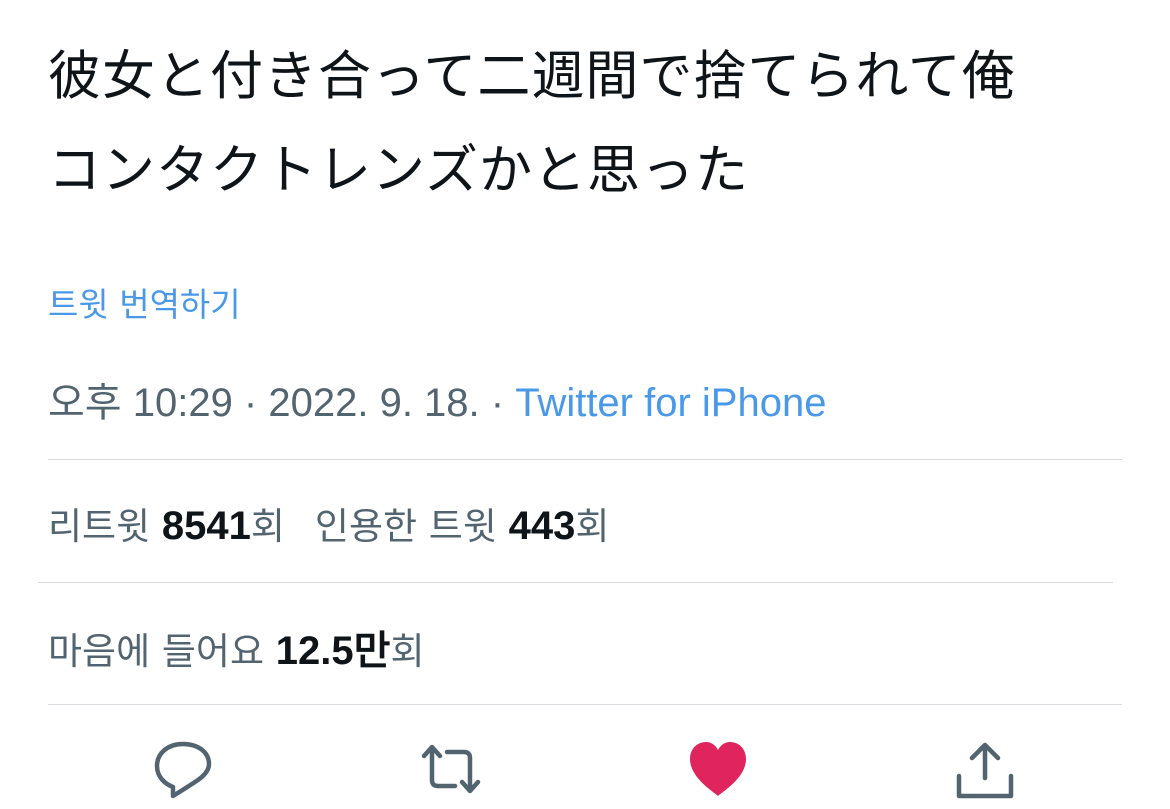 This screenshot has height=809, width=1170. What do you see at coordinates (267, 526) in the screenshot?
I see `retweet-unit: 회` at bounding box center [267, 526].